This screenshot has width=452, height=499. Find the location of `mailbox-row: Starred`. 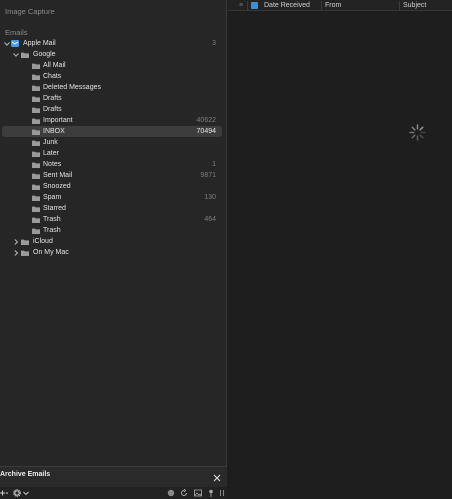

mailbox-row: Starred is located at coordinates (112, 208).